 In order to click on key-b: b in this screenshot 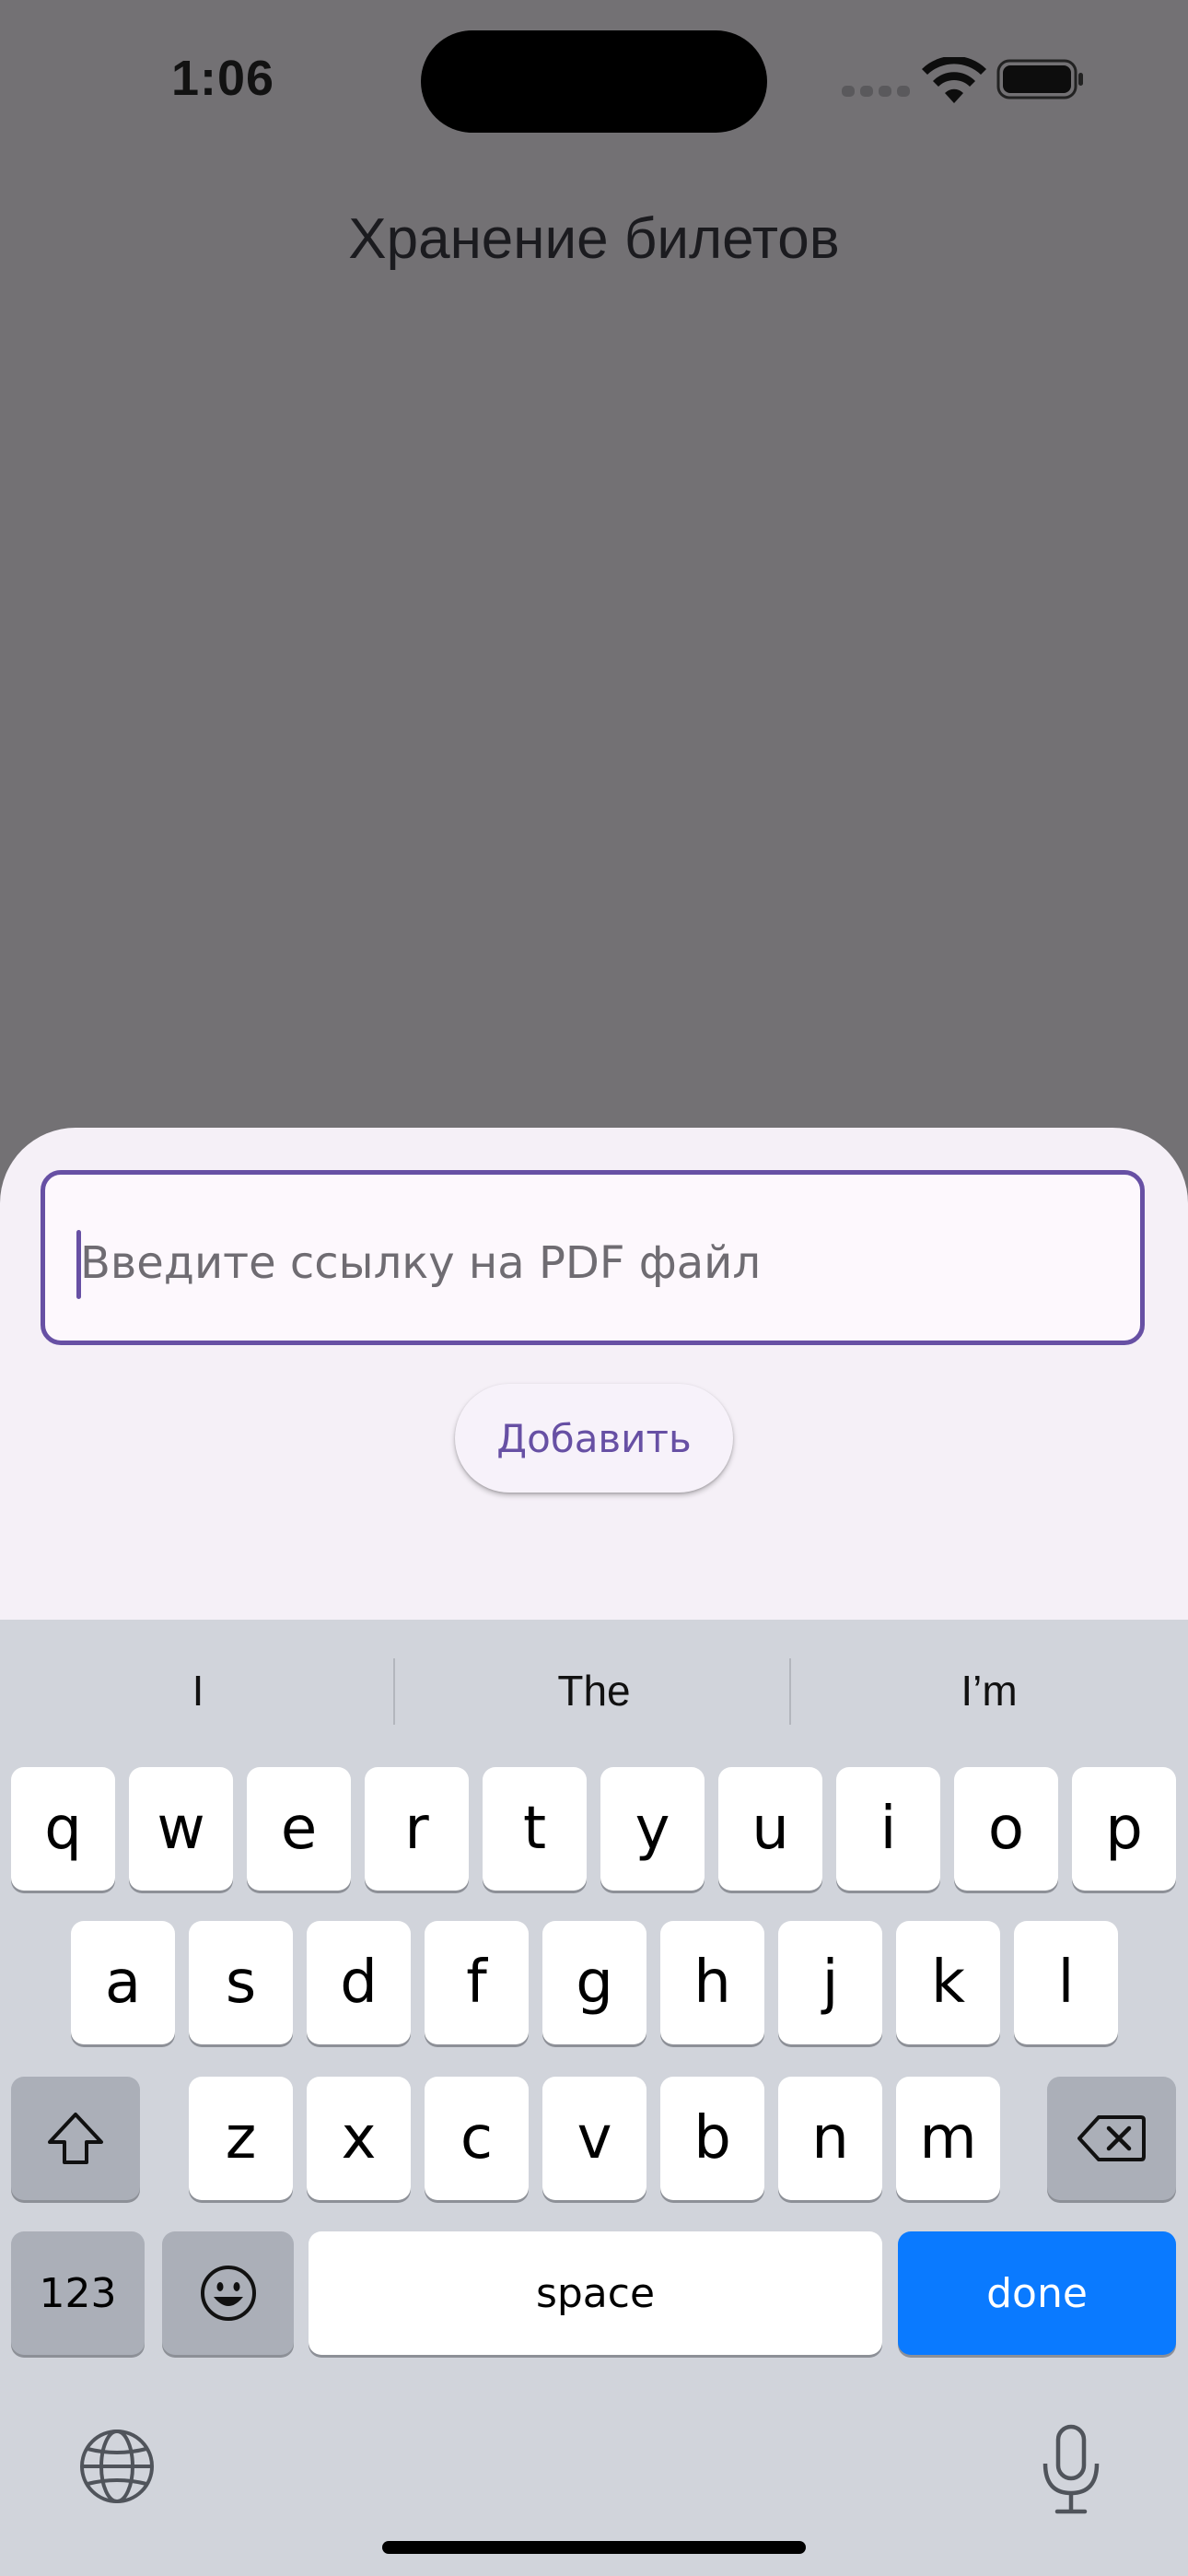, I will do `click(712, 2138)`.